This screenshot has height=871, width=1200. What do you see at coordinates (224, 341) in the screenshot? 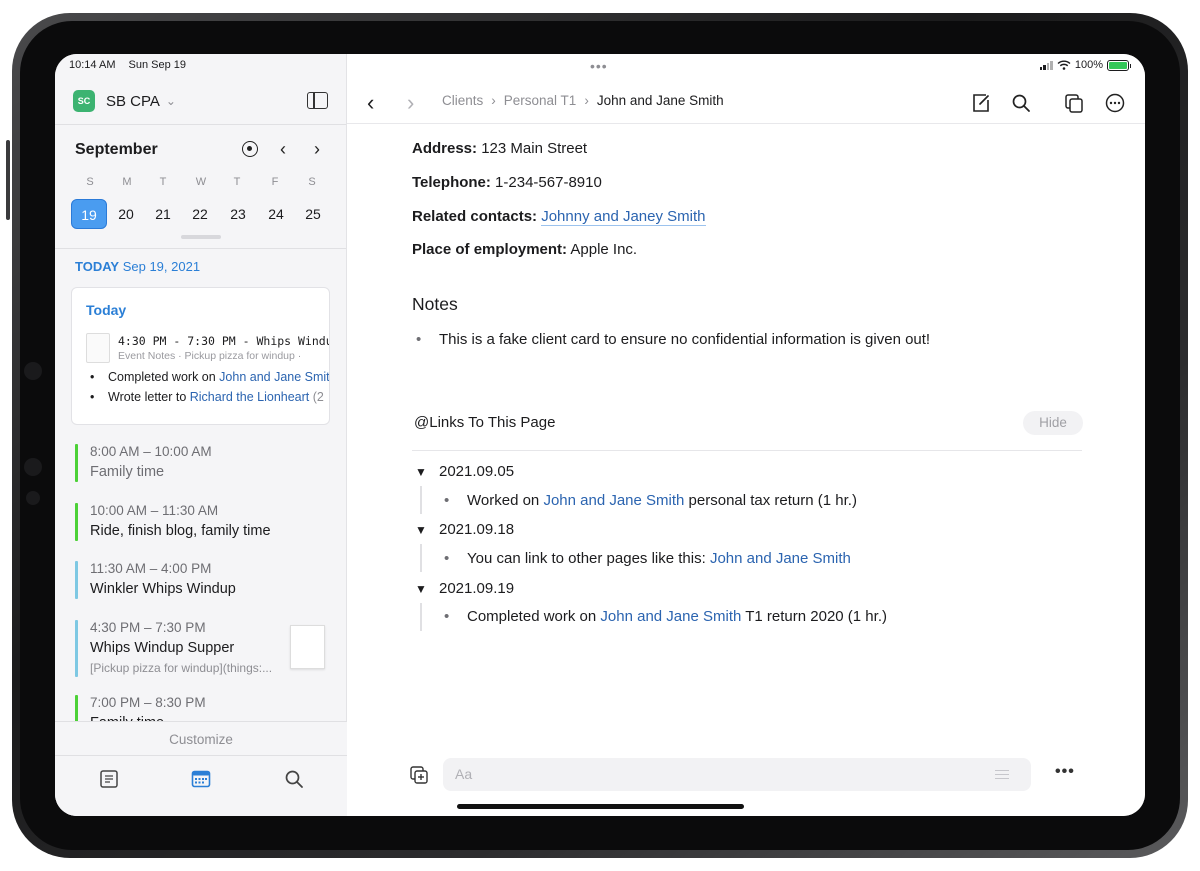
I see `event-time: 4:30 PM - 7:30 PM - Whips Windup` at bounding box center [224, 341].